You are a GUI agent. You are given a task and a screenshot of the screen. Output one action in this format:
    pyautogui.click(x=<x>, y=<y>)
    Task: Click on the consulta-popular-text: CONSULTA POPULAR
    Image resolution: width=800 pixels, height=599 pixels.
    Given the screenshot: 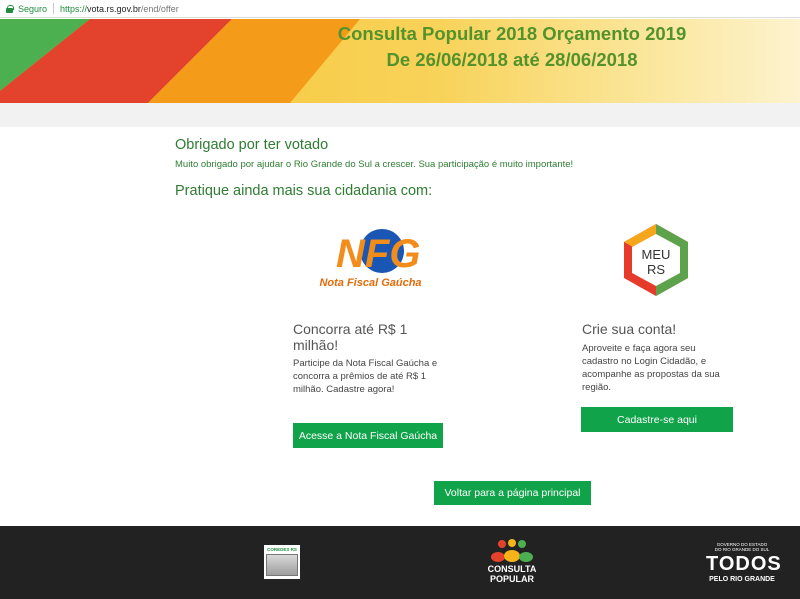 What is the action you would take?
    pyautogui.click(x=512, y=574)
    